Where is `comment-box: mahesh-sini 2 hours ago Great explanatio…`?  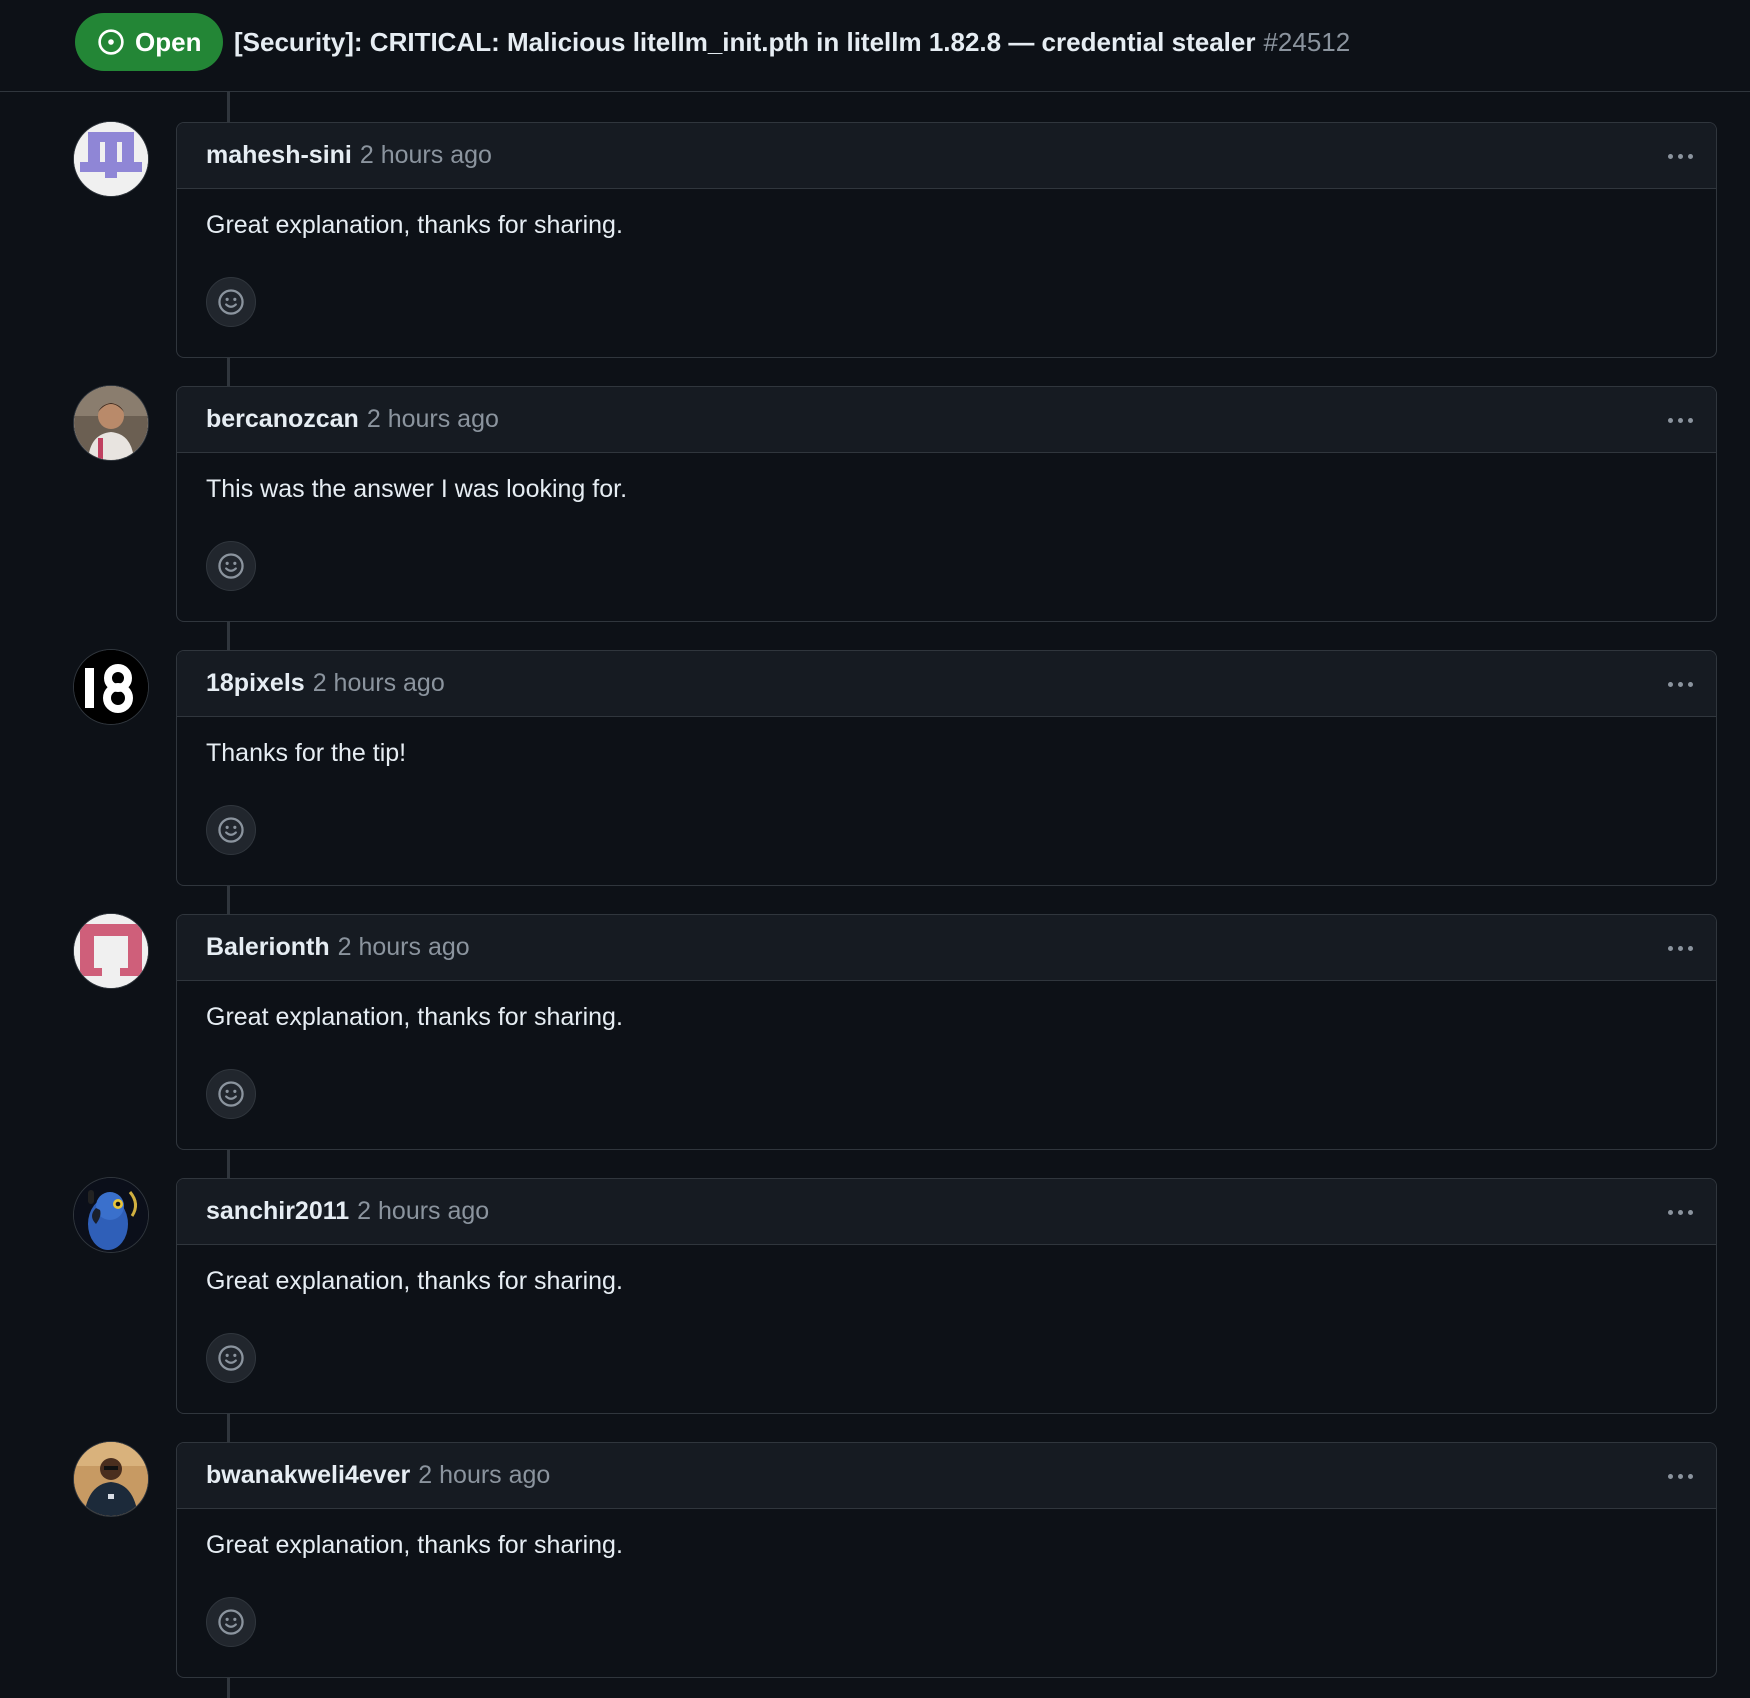
comment-box: mahesh-sini 2 hours ago Great explanatio… is located at coordinates (946, 240).